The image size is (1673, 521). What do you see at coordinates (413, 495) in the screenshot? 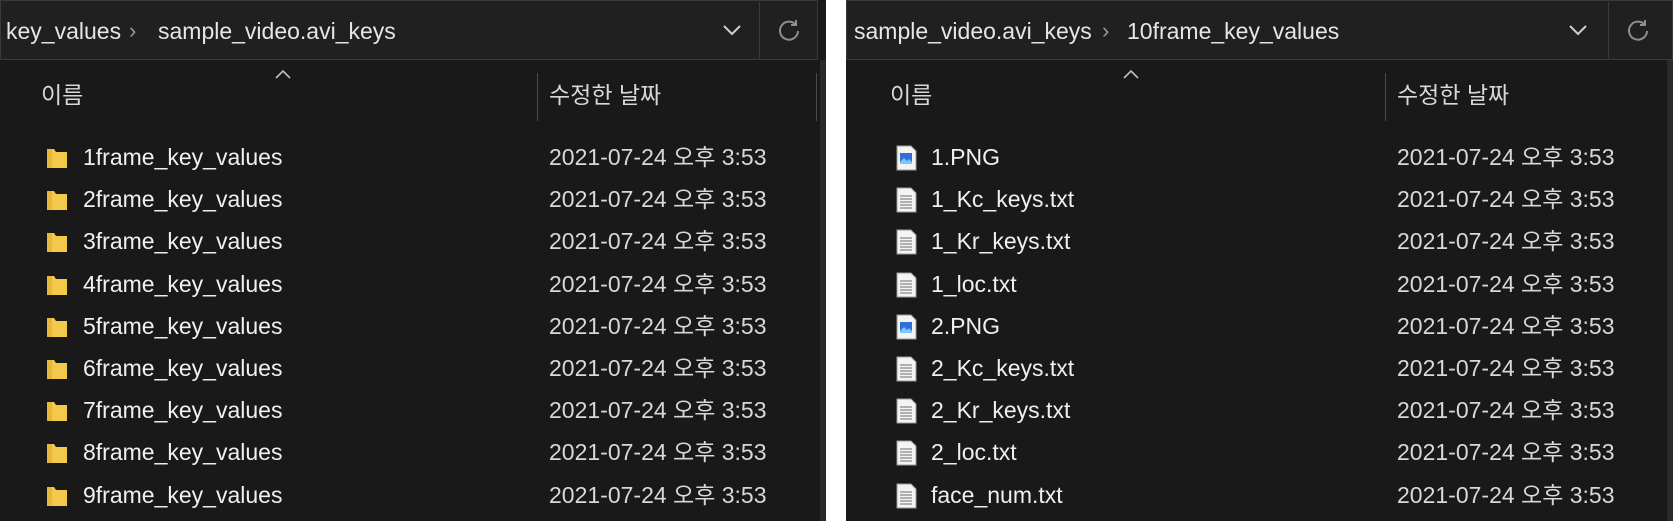
I see `list-item: 9frame_key_values 2021-07-24 오후 3:53` at bounding box center [413, 495].